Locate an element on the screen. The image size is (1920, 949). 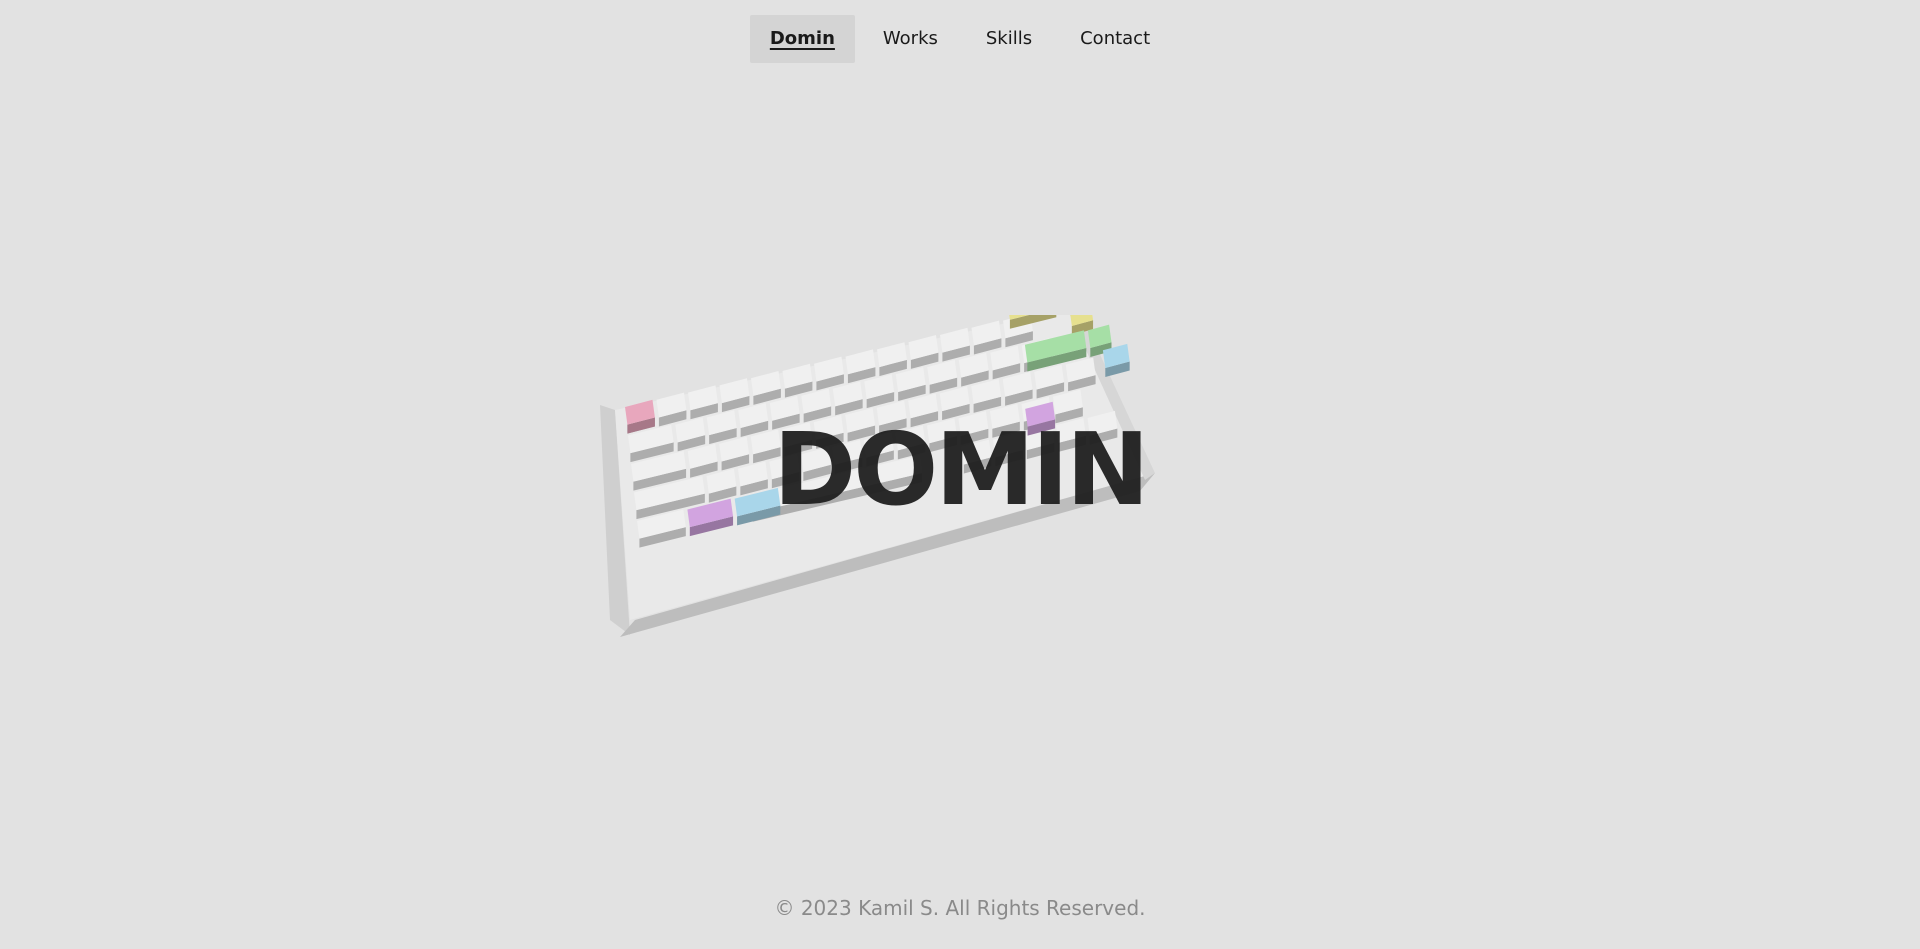
copyright-footer: © 2023 Kamil S. All Rights Reserved. is located at coordinates (960, 908).